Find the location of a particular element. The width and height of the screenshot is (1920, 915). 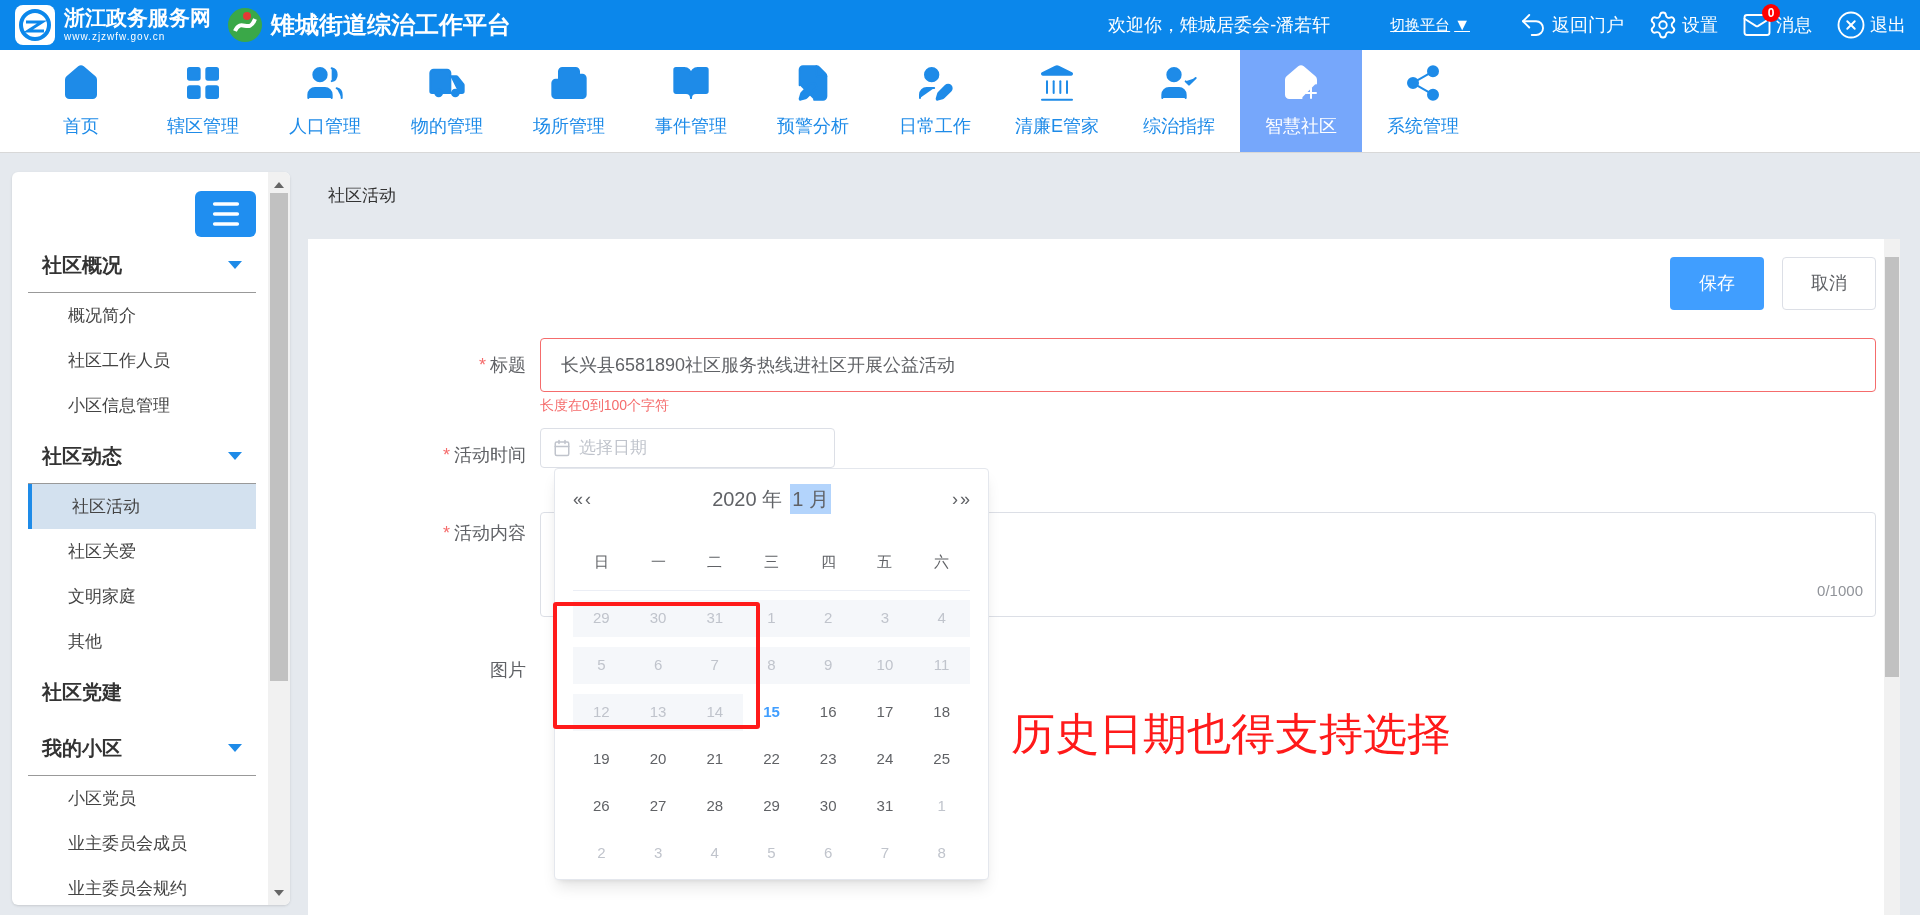

close-icon is located at coordinates (1851, 25).